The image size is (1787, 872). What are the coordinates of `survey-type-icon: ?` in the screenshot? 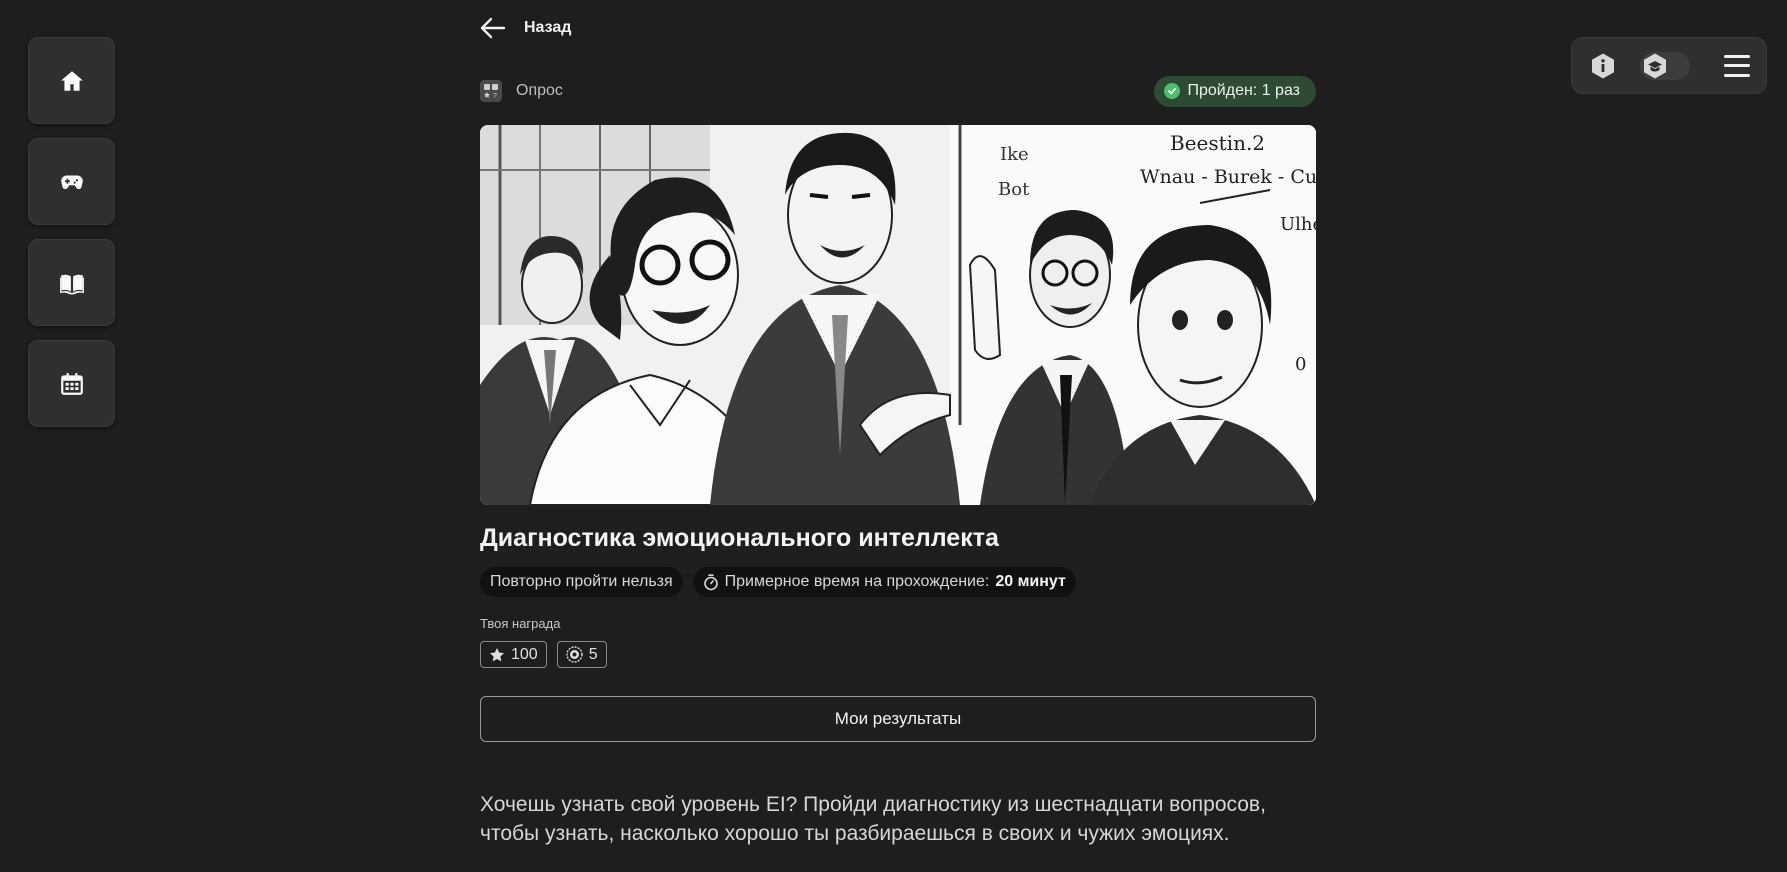 It's located at (491, 91).